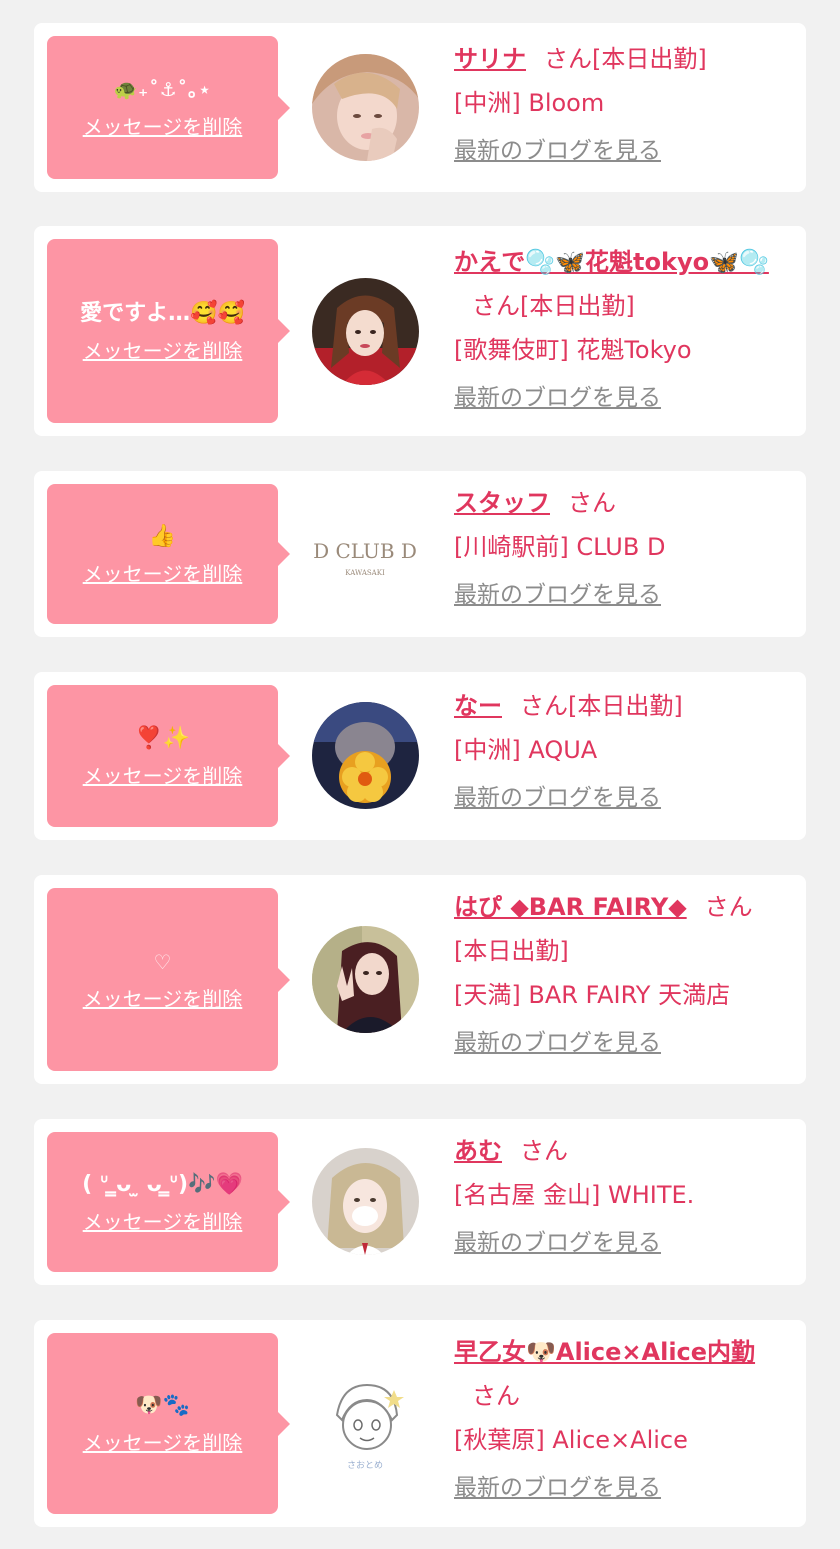 The image size is (840, 1549). What do you see at coordinates (570, 907) in the screenshot?
I see `cast-name-link: はぴ ◆BAR FAIRY◆` at bounding box center [570, 907].